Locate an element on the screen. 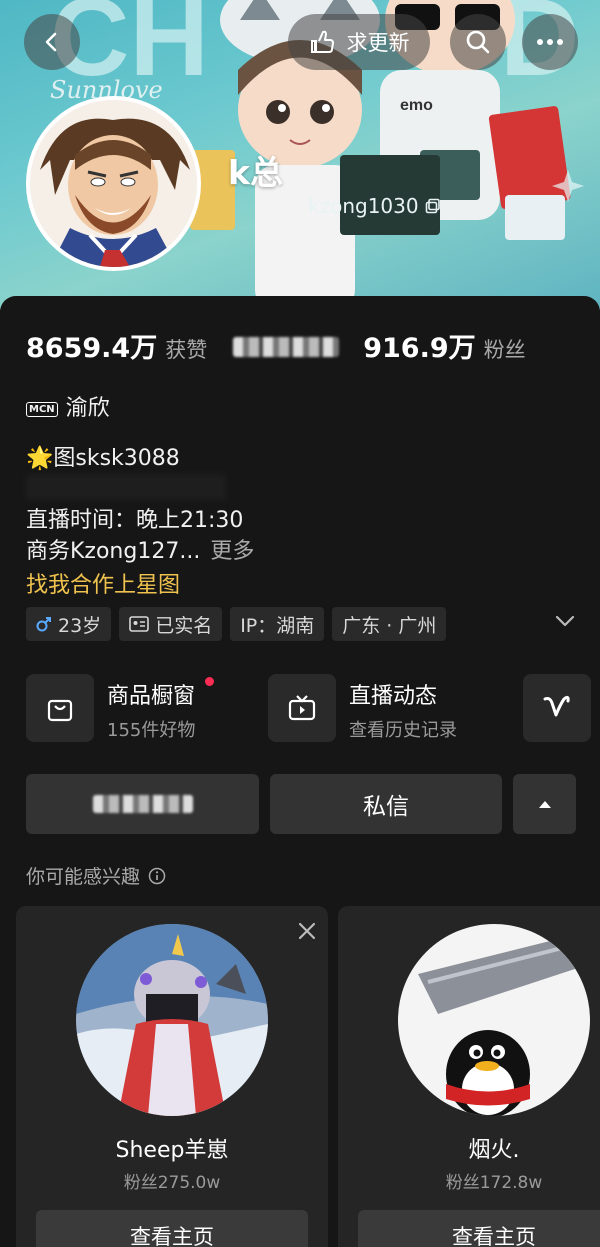  following-count-redacted is located at coordinates (286, 347).